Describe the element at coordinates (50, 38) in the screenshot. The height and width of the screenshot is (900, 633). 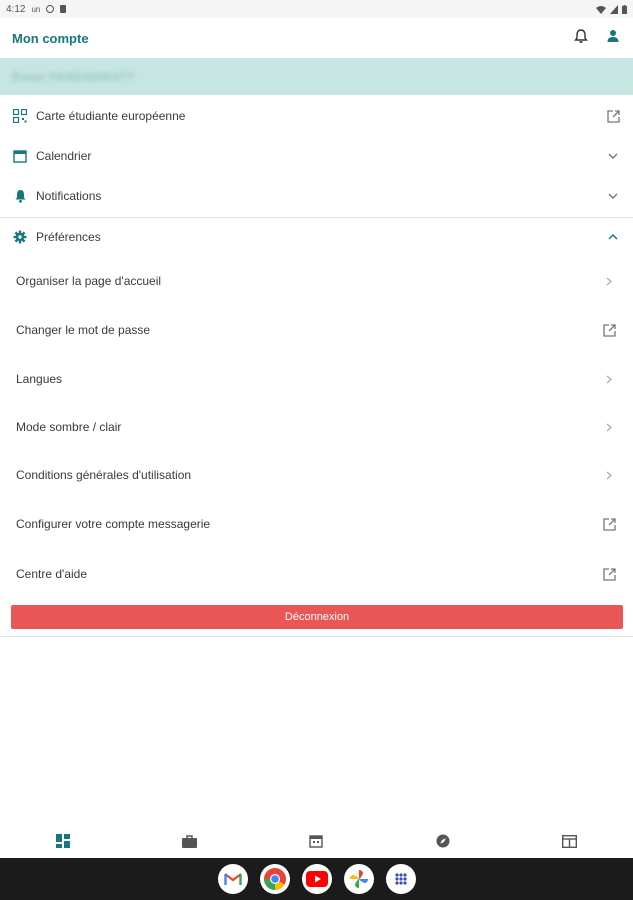
I see `page-title: Mon compte` at that location.